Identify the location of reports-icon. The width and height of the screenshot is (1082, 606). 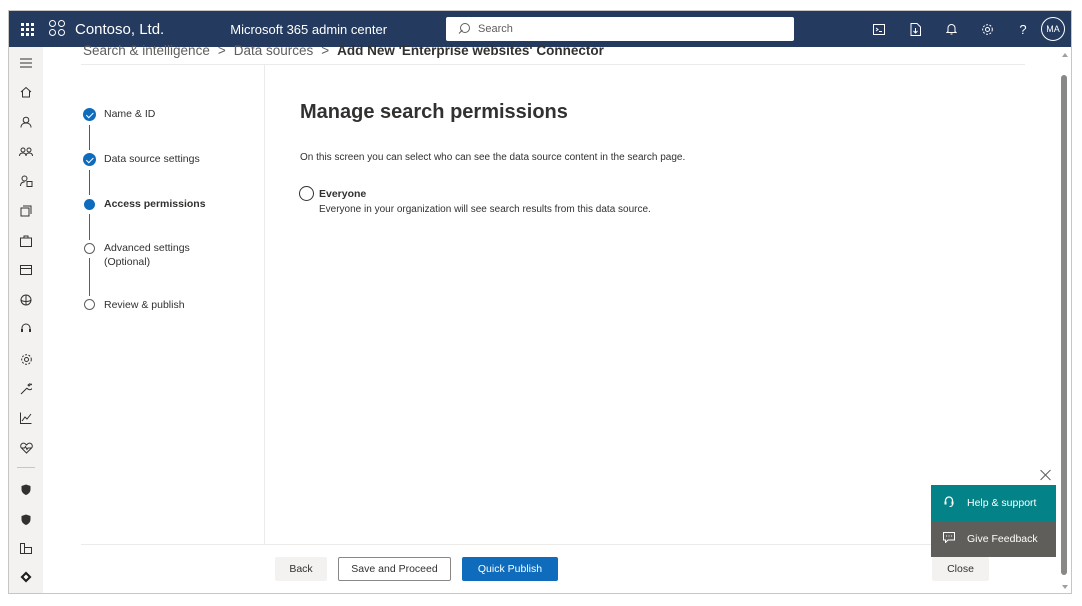
(26, 418).